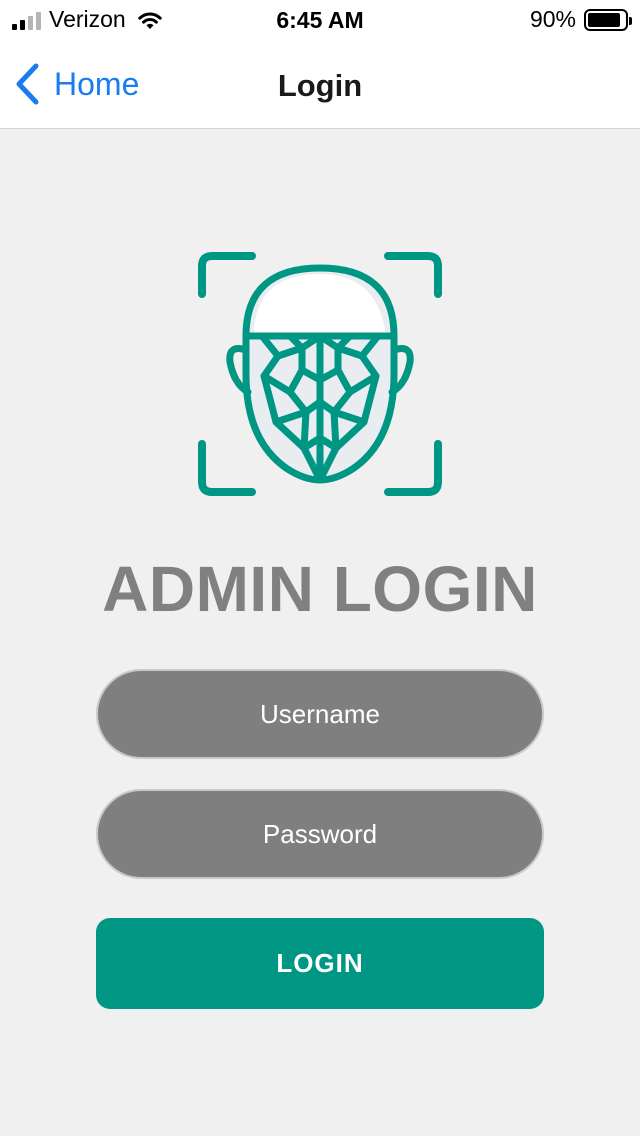  Describe the element at coordinates (320, 374) in the screenshot. I see `face-scan-icon` at that location.